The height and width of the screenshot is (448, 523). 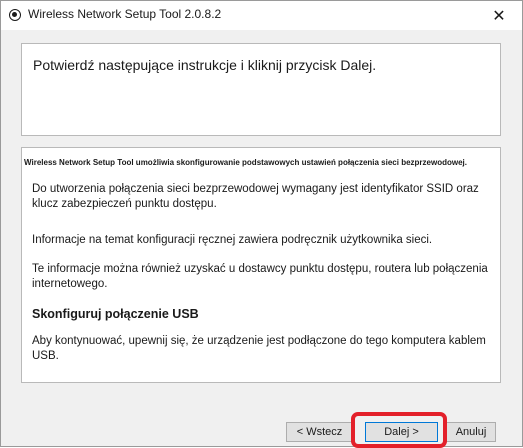 I want to click on next-button-highlight, so click(x=399, y=430).